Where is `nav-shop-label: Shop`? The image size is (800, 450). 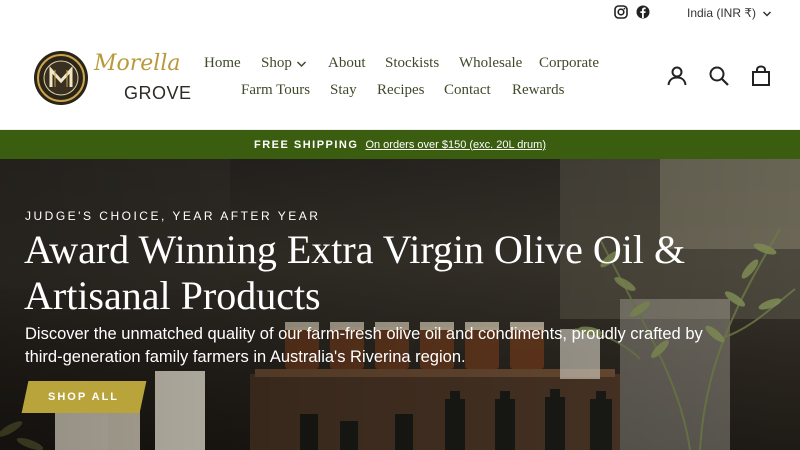 nav-shop-label: Shop is located at coordinates (276, 63).